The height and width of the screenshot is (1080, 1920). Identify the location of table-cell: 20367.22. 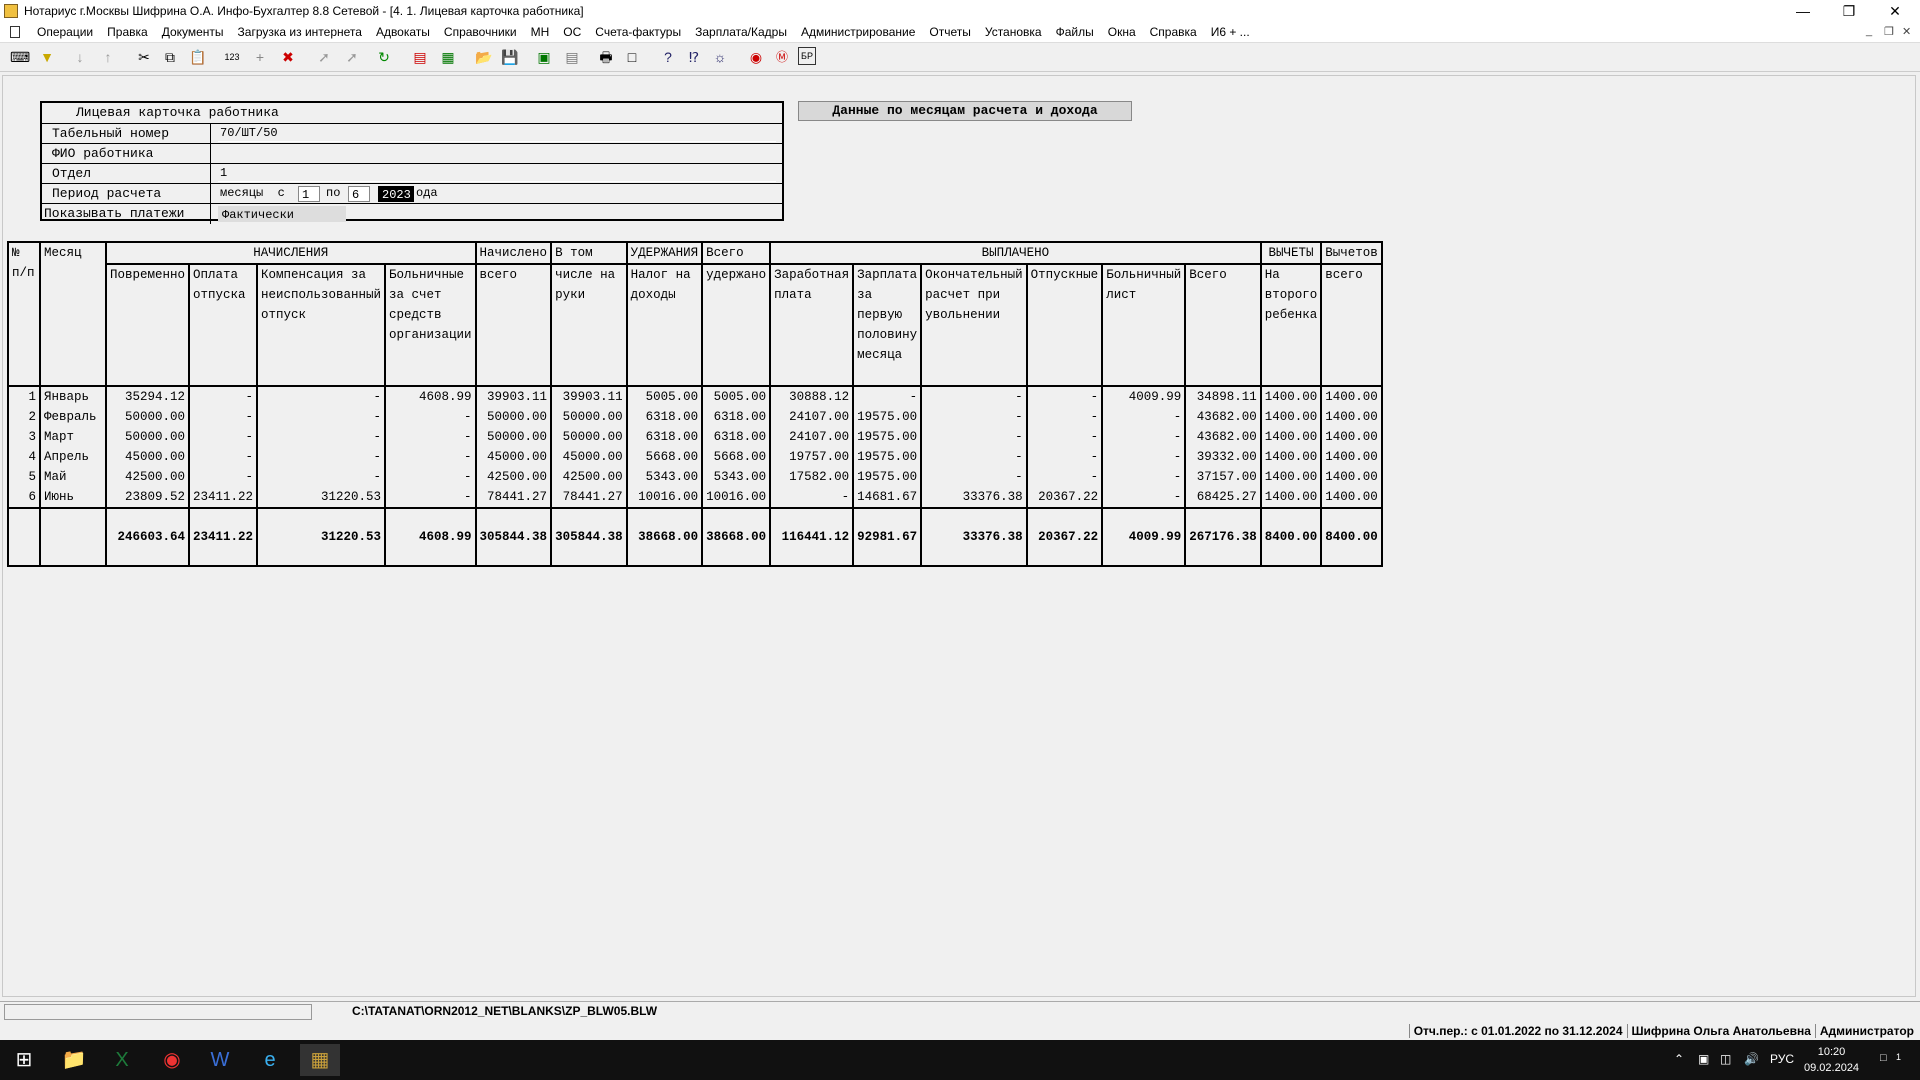
(1064, 497).